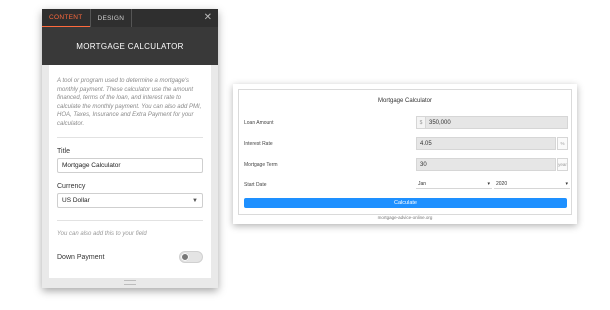  What do you see at coordinates (454, 184) in the screenshot?
I see `start-month-select: Jan ▾` at bounding box center [454, 184].